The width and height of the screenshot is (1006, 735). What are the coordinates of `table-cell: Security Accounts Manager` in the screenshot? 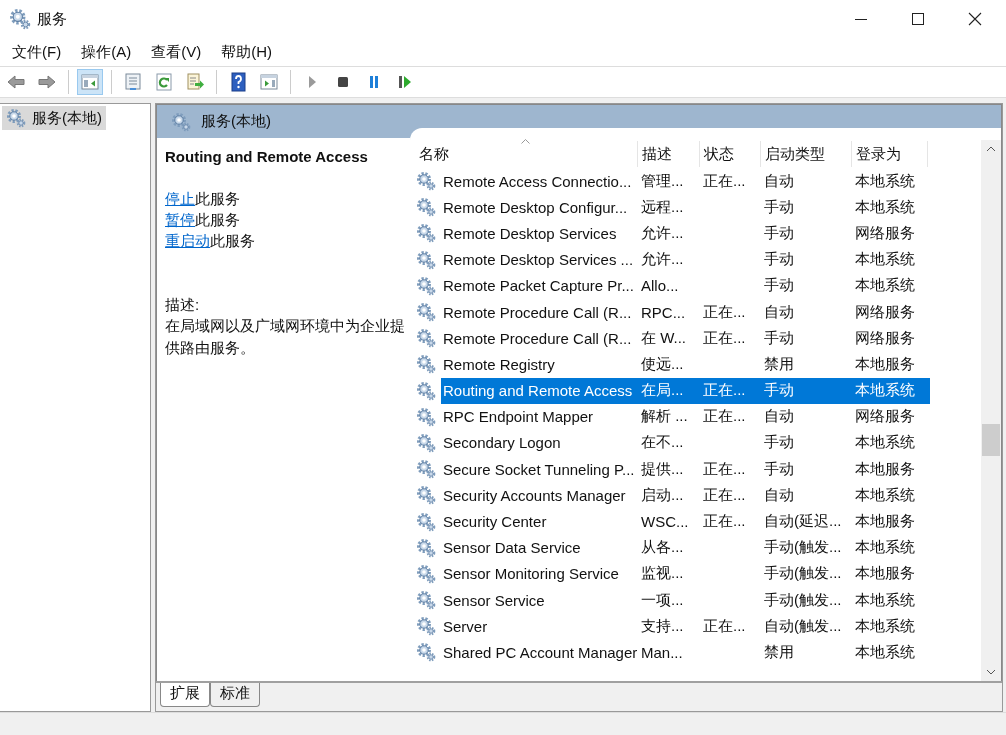 It's located at (534, 495).